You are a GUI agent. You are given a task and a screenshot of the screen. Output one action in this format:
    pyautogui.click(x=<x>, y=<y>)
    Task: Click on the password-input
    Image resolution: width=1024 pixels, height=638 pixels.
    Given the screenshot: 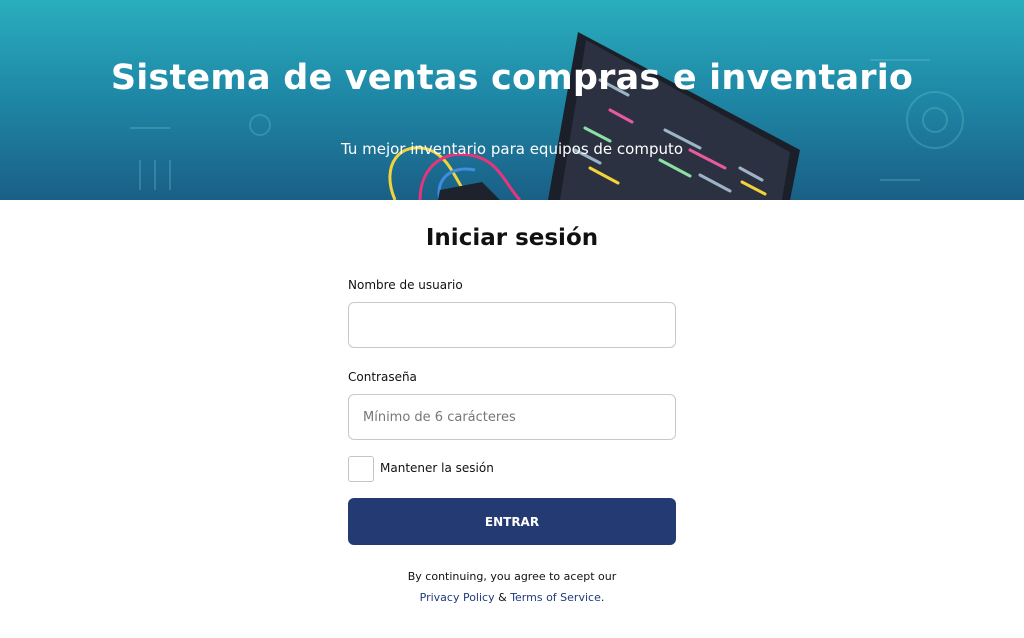 What is the action you would take?
    pyautogui.click(x=512, y=417)
    